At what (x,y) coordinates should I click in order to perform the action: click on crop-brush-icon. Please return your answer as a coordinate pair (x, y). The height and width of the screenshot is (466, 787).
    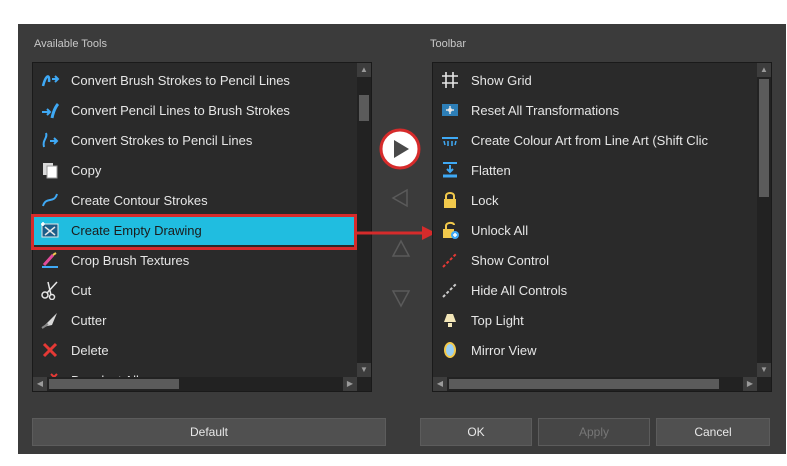
    Looking at the image, I should click on (50, 260).